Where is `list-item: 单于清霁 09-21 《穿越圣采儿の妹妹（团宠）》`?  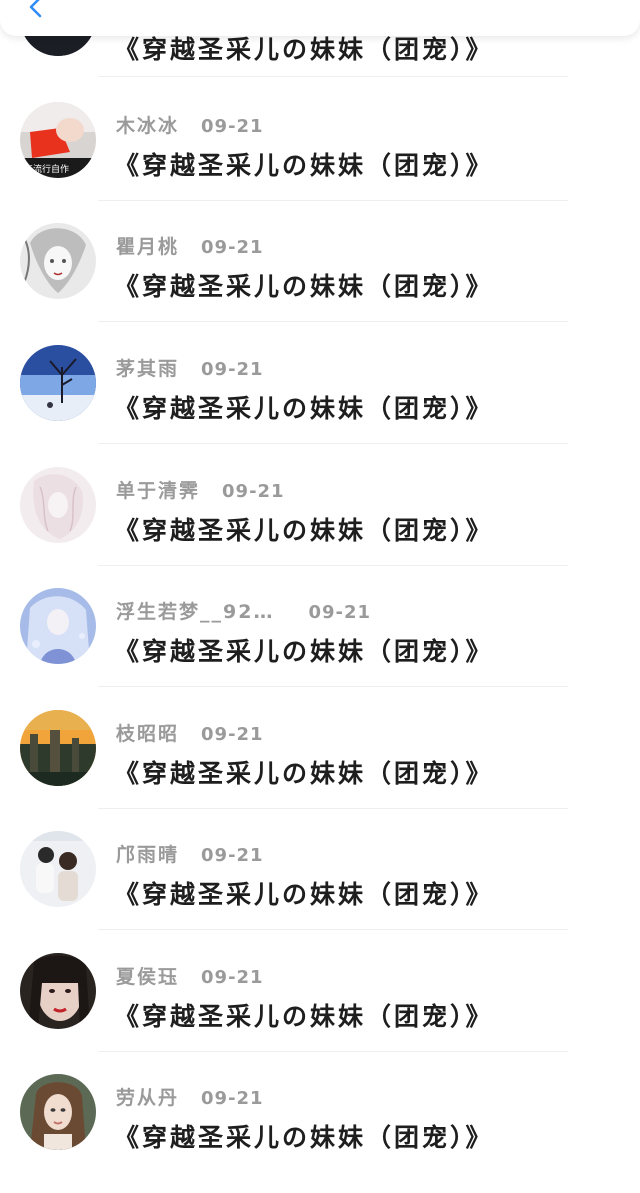 list-item: 单于清霁 09-21 《穿越圣采儿の妹妹（团宠）》 is located at coordinates (320, 525).